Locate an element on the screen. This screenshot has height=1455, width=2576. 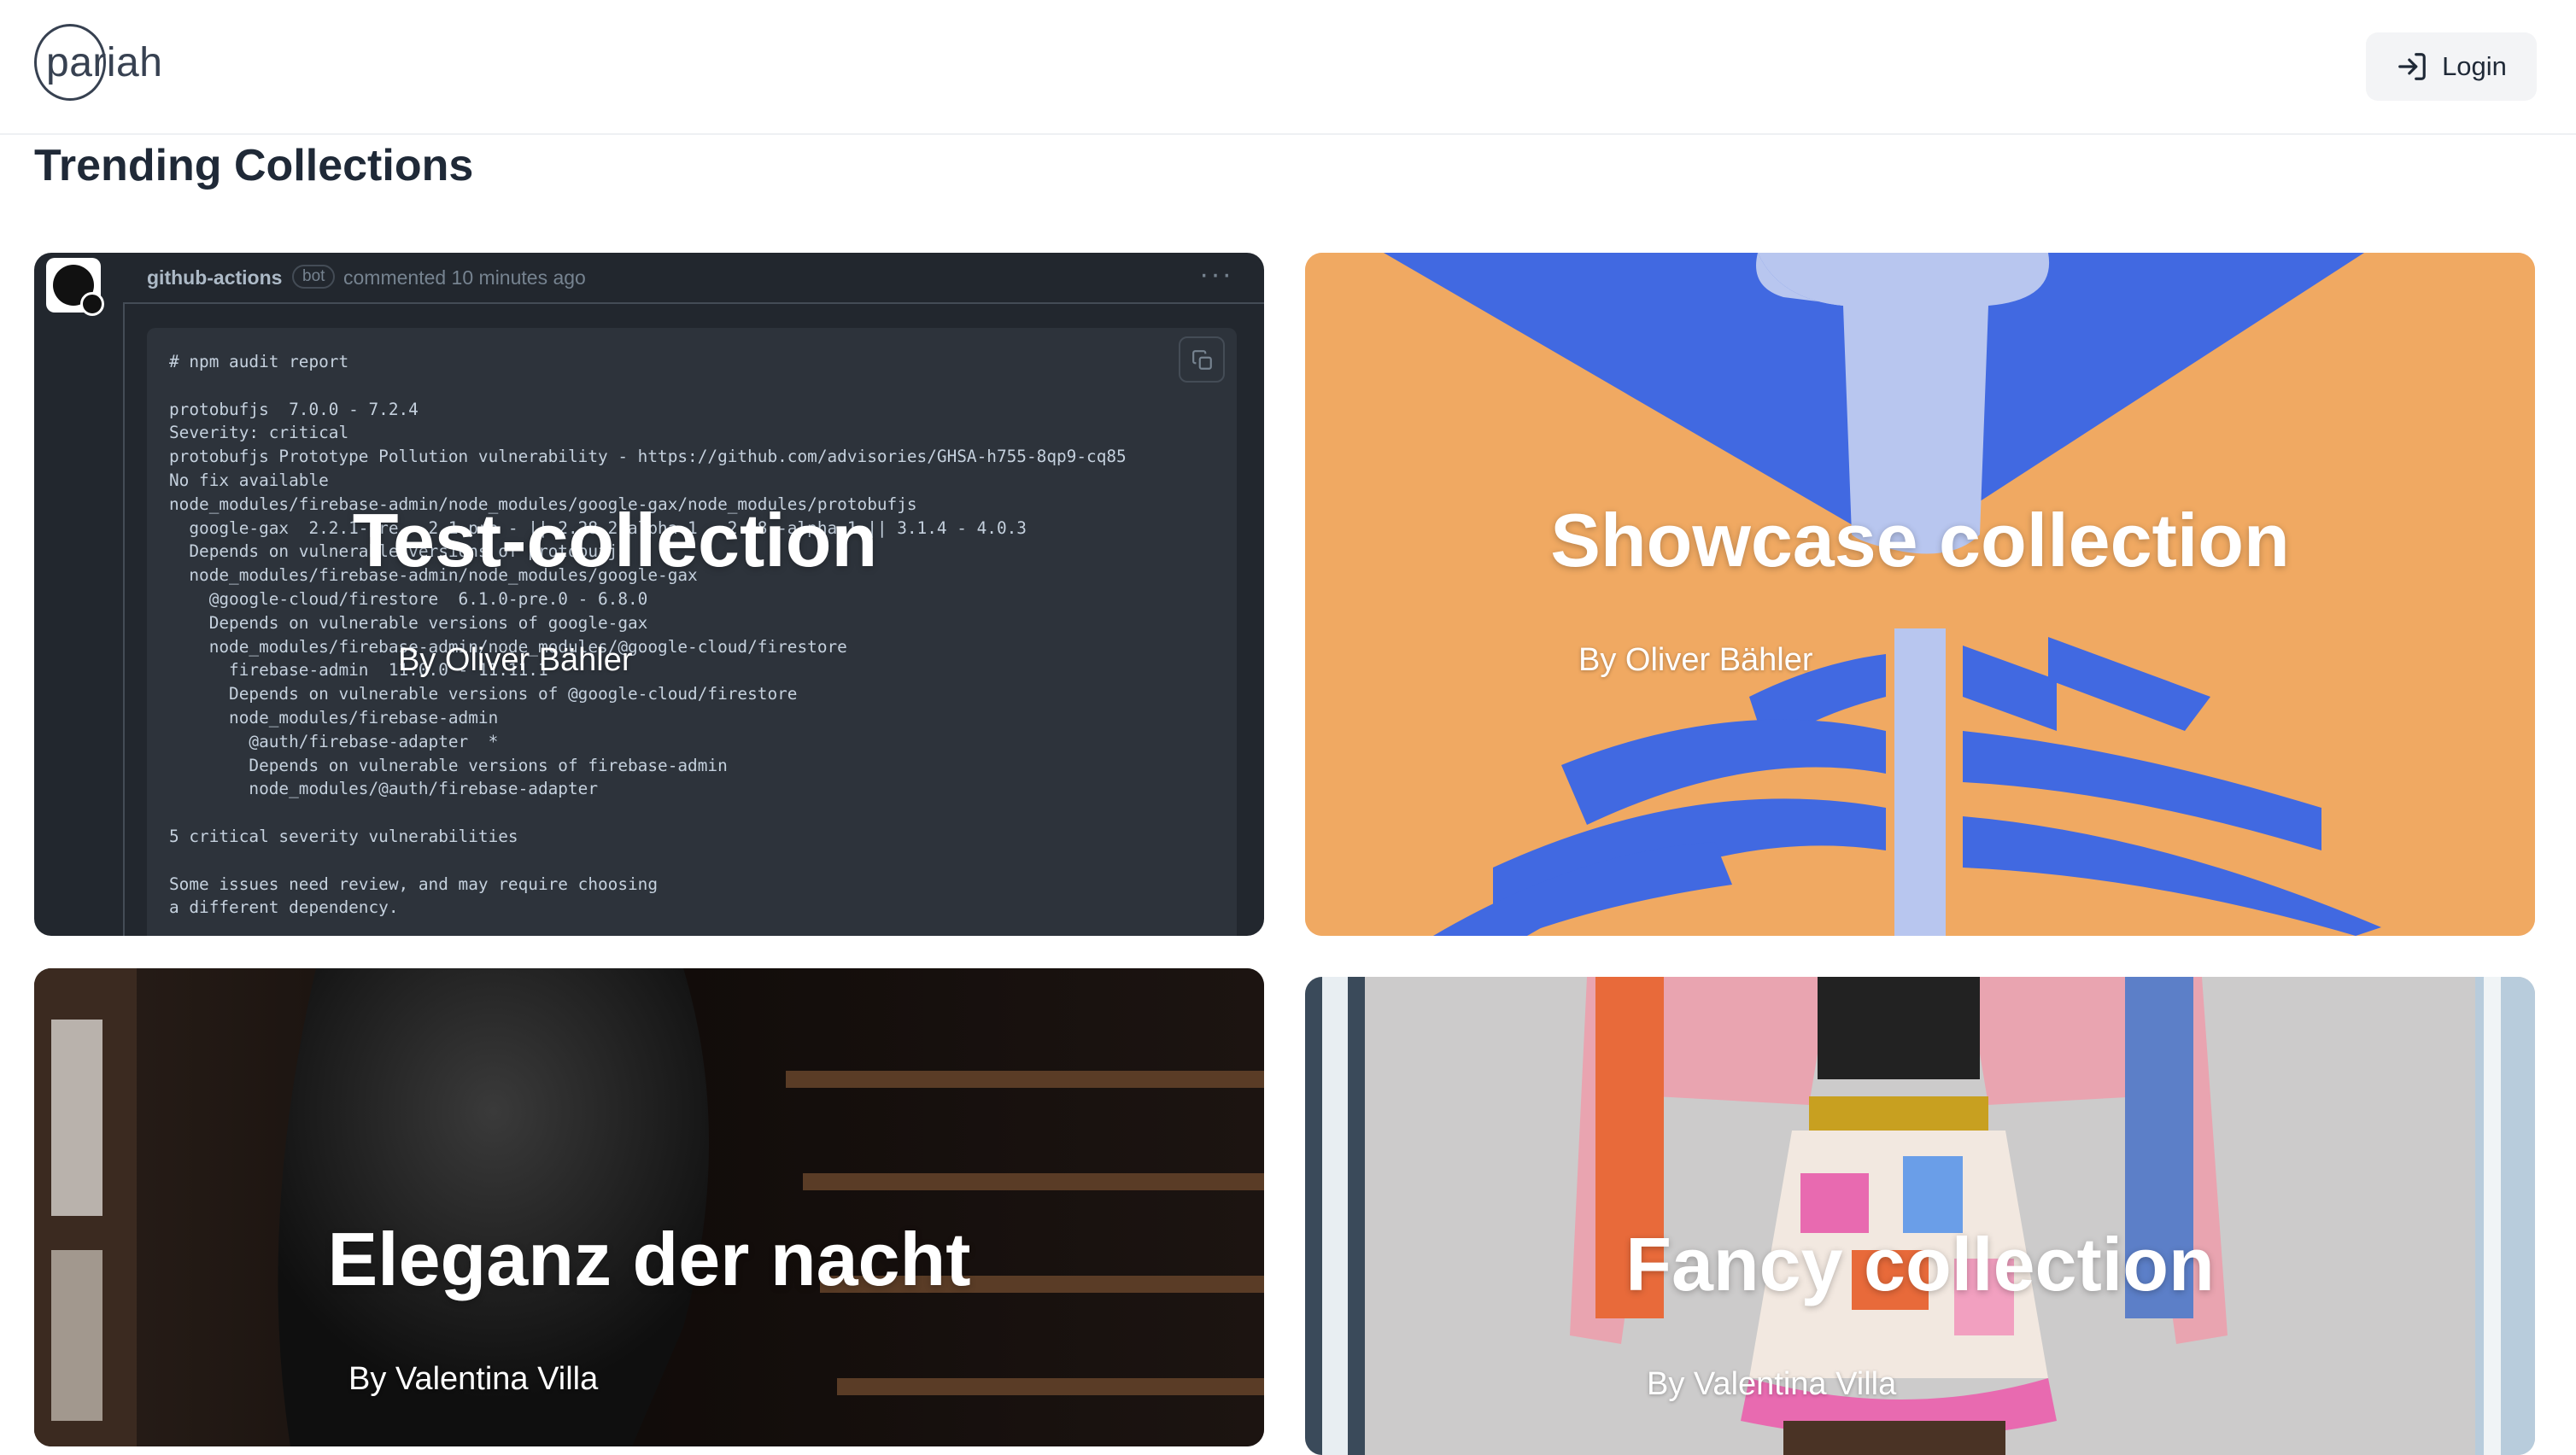
top-nav: pariah Login is located at coordinates (1288, 67).